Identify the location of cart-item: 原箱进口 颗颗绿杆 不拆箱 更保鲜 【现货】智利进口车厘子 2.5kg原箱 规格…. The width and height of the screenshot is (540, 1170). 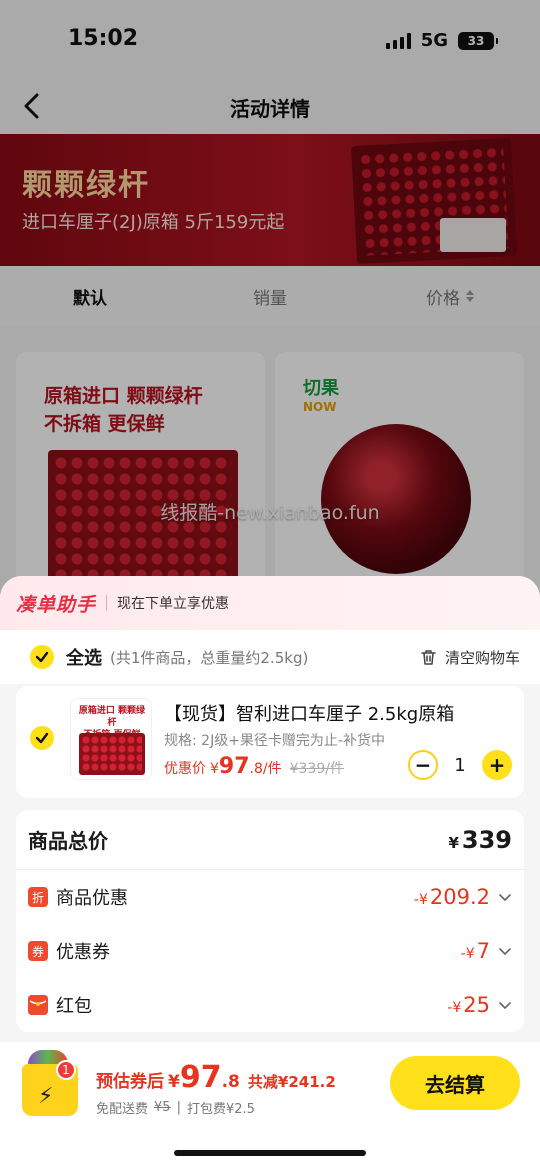
(270, 742).